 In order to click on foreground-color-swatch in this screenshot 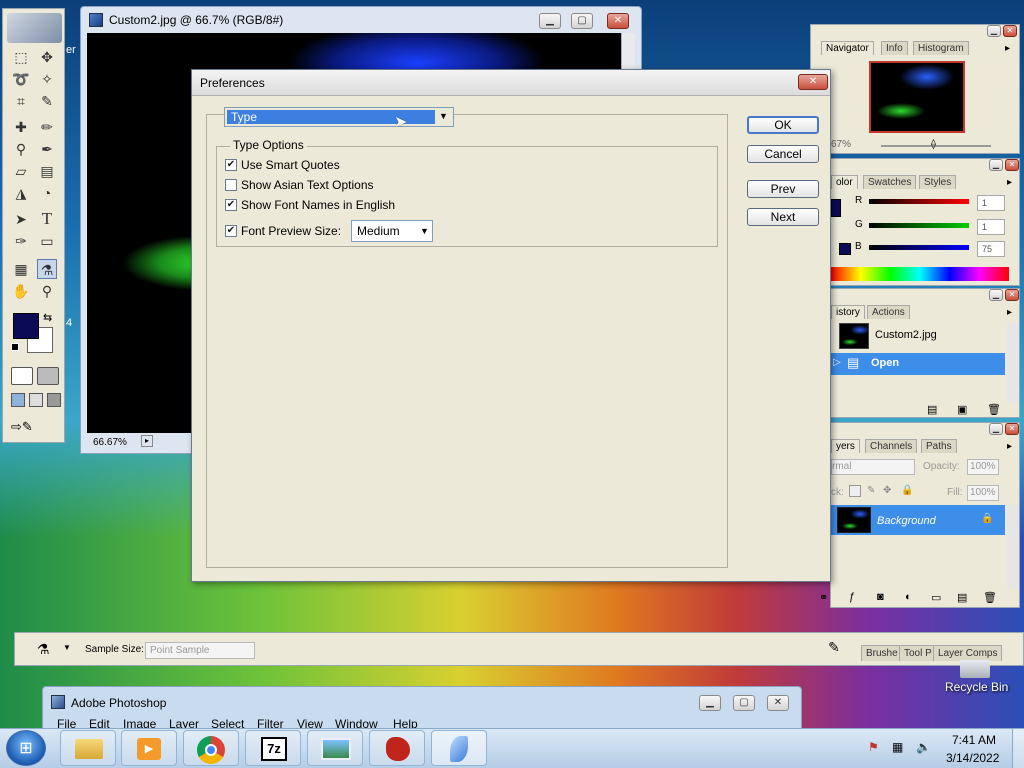, I will do `click(26, 326)`.